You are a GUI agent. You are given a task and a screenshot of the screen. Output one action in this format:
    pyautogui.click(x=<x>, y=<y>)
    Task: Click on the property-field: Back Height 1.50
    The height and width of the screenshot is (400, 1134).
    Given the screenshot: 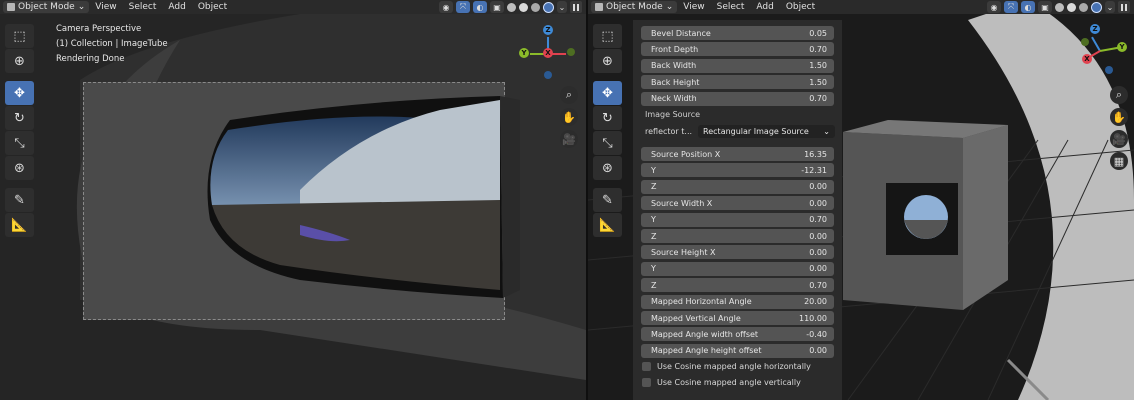 What is the action you would take?
    pyautogui.click(x=737, y=82)
    